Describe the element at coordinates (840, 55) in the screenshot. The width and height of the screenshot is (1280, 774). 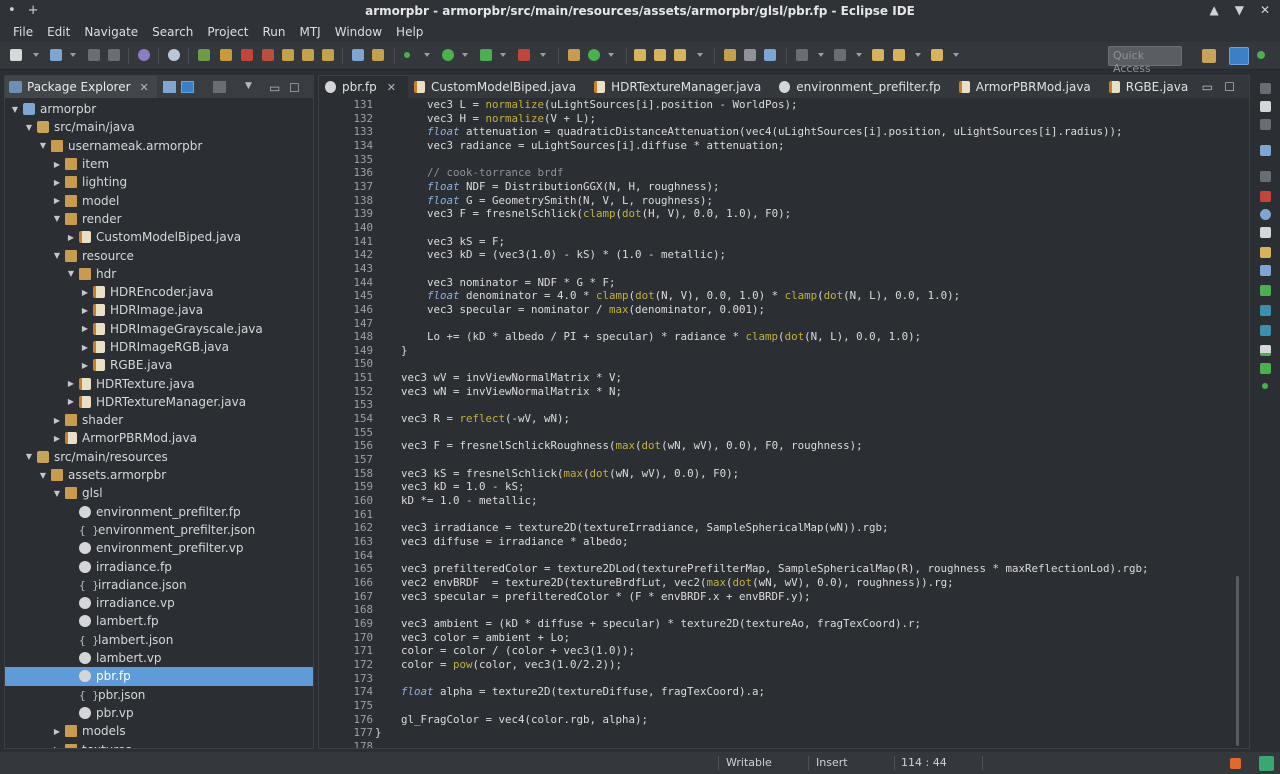
I see `previous-annotation-icon` at that location.